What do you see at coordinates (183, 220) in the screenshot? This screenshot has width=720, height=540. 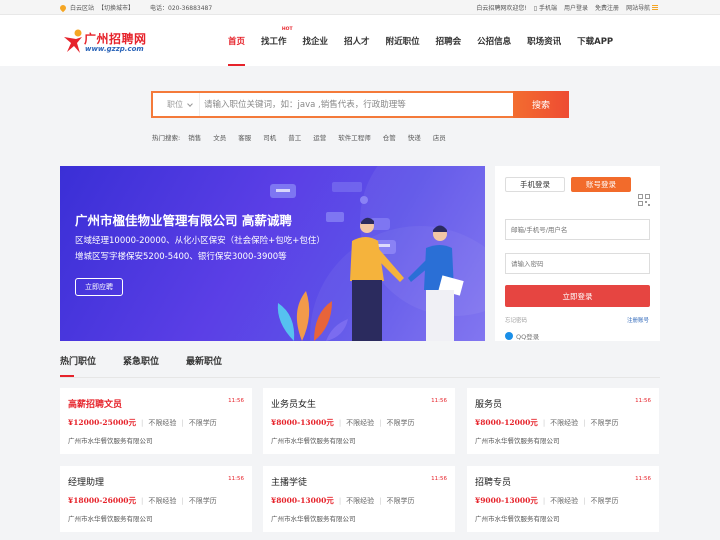 I see `banner-title: 广州市楹佳物业管理有限公司 高薪诚聘` at bounding box center [183, 220].